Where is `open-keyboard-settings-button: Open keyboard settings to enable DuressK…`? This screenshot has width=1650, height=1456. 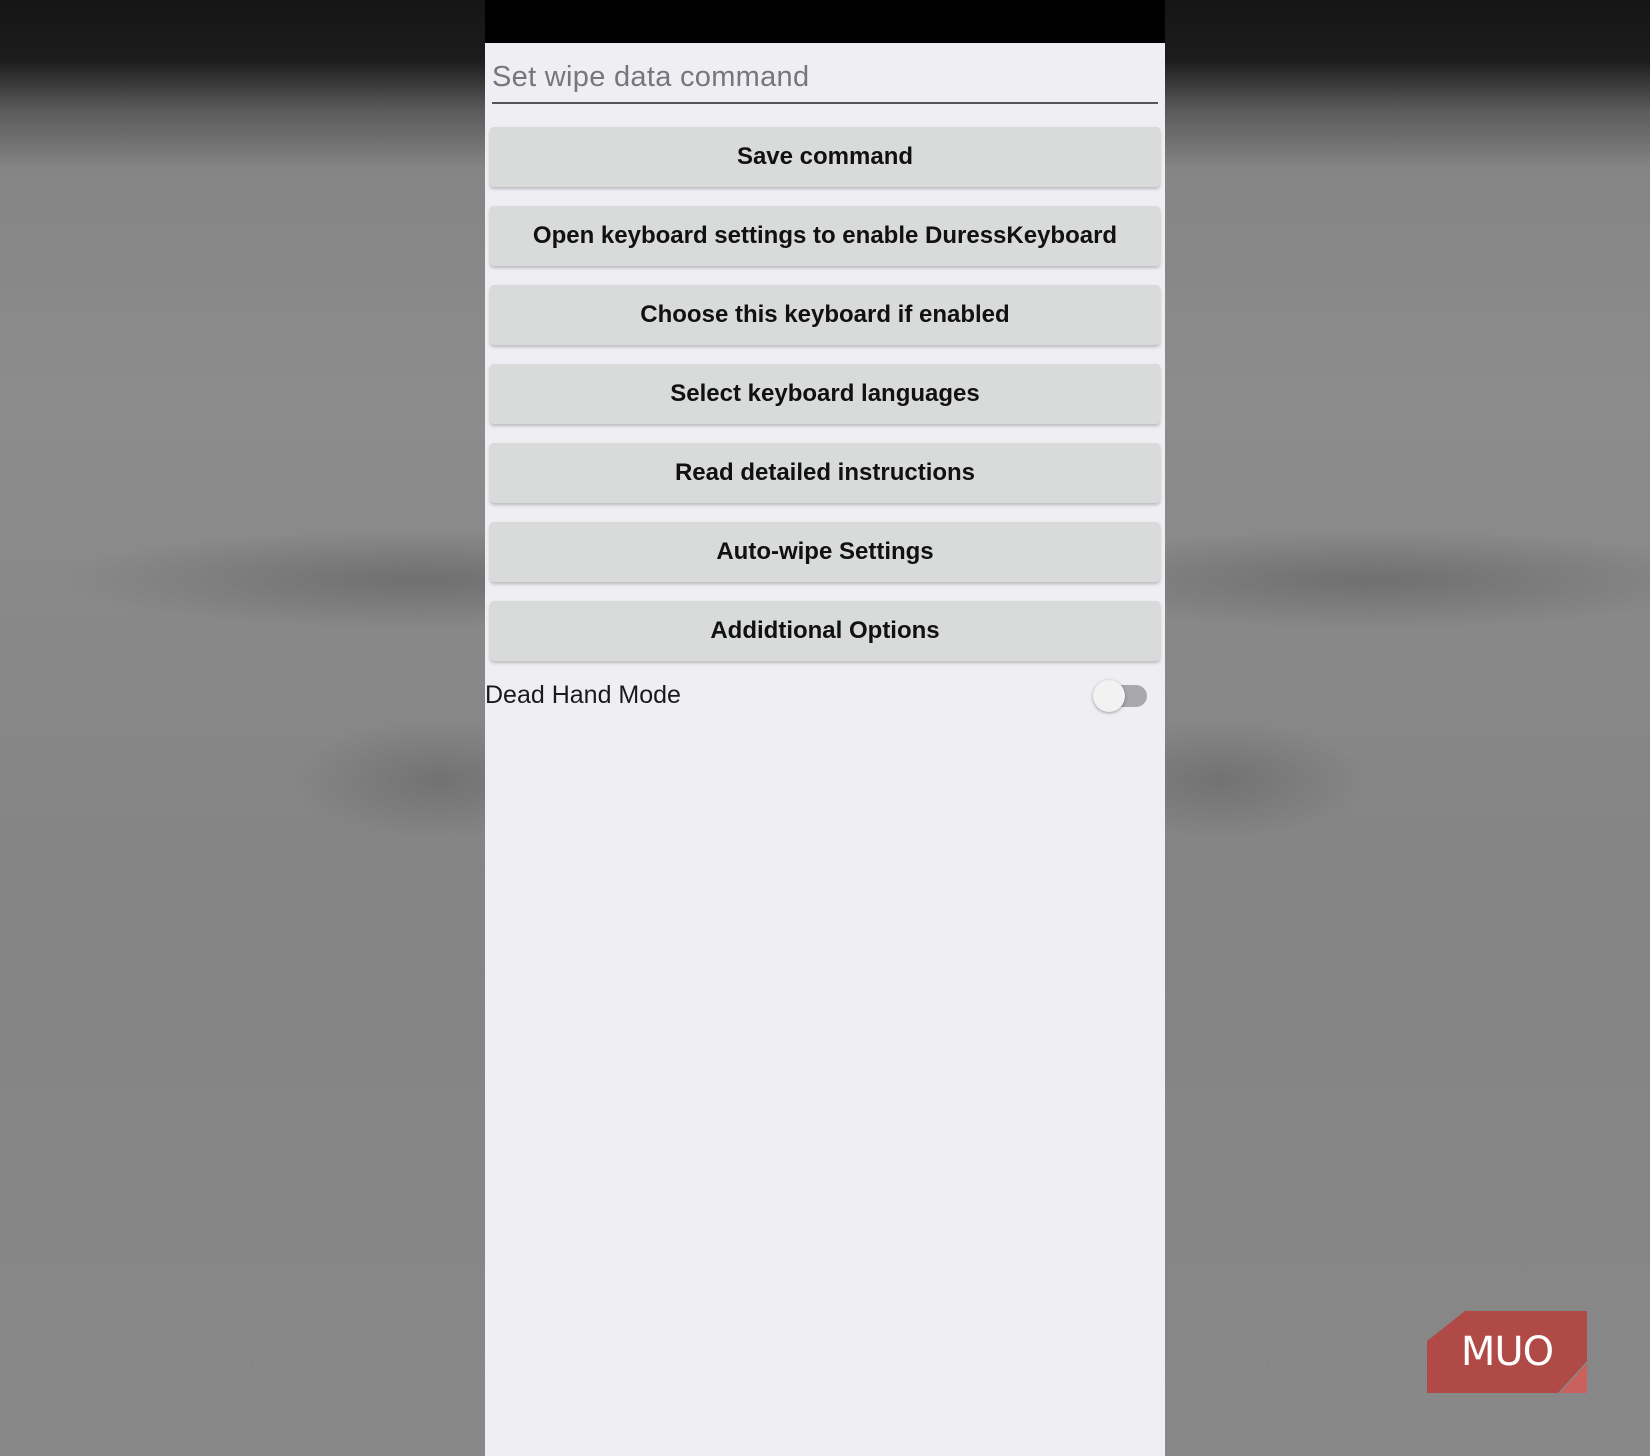 open-keyboard-settings-button: Open keyboard settings to enable DuressK… is located at coordinates (825, 236).